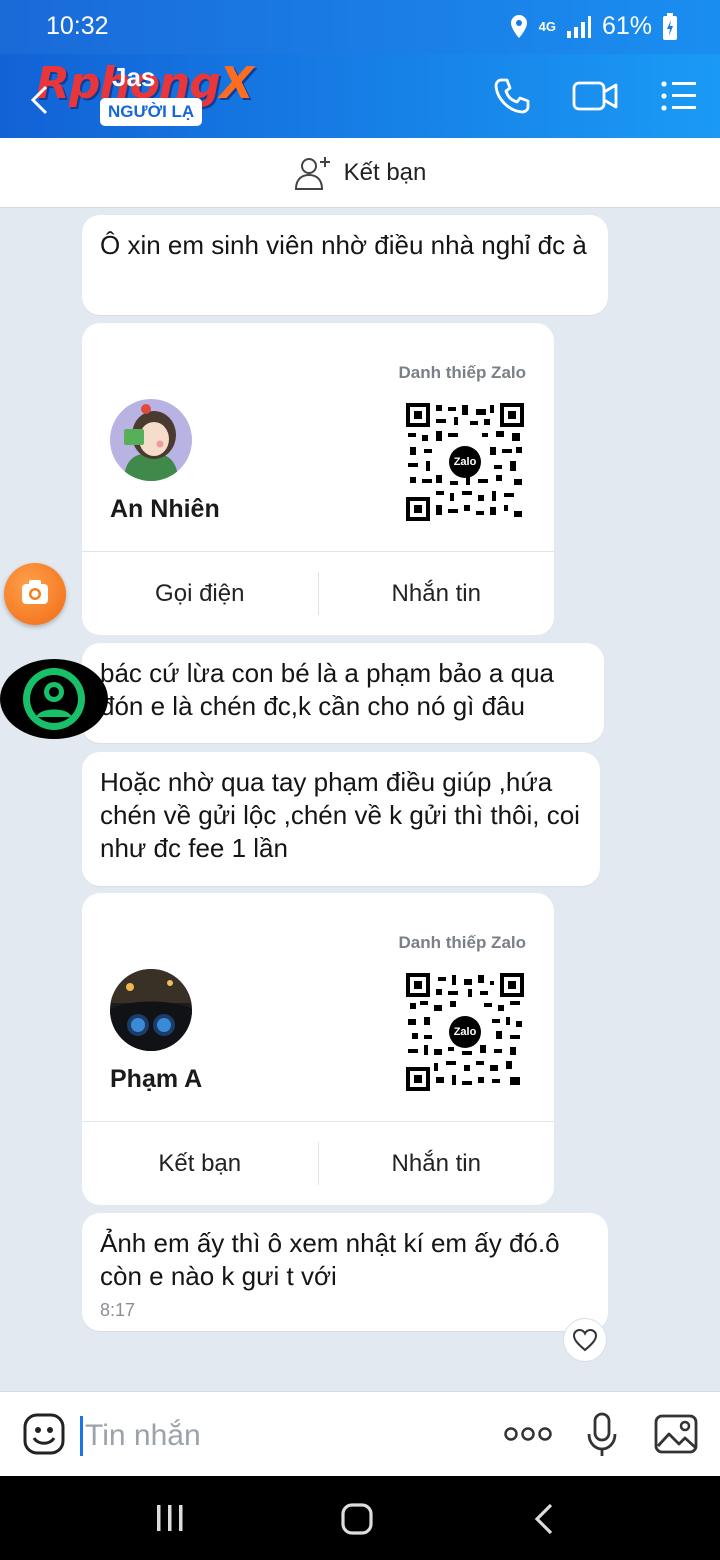 The width and height of the screenshot is (720, 1560). Describe the element at coordinates (165, 509) in the screenshot. I see `card-name: An Nhiên` at that location.